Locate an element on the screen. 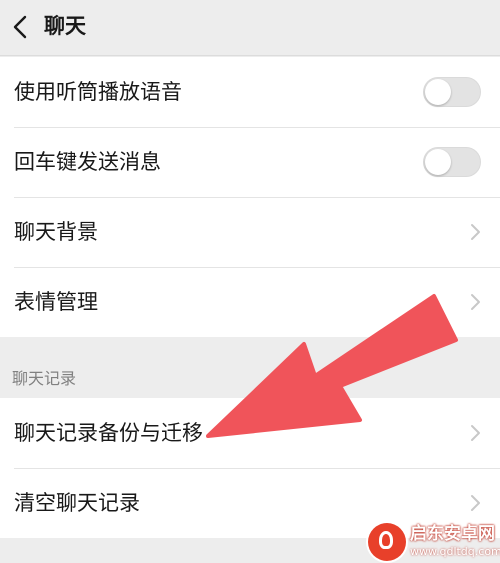 The height and width of the screenshot is (563, 500). setting-chat-background: 聊天背景 is located at coordinates (250, 232).